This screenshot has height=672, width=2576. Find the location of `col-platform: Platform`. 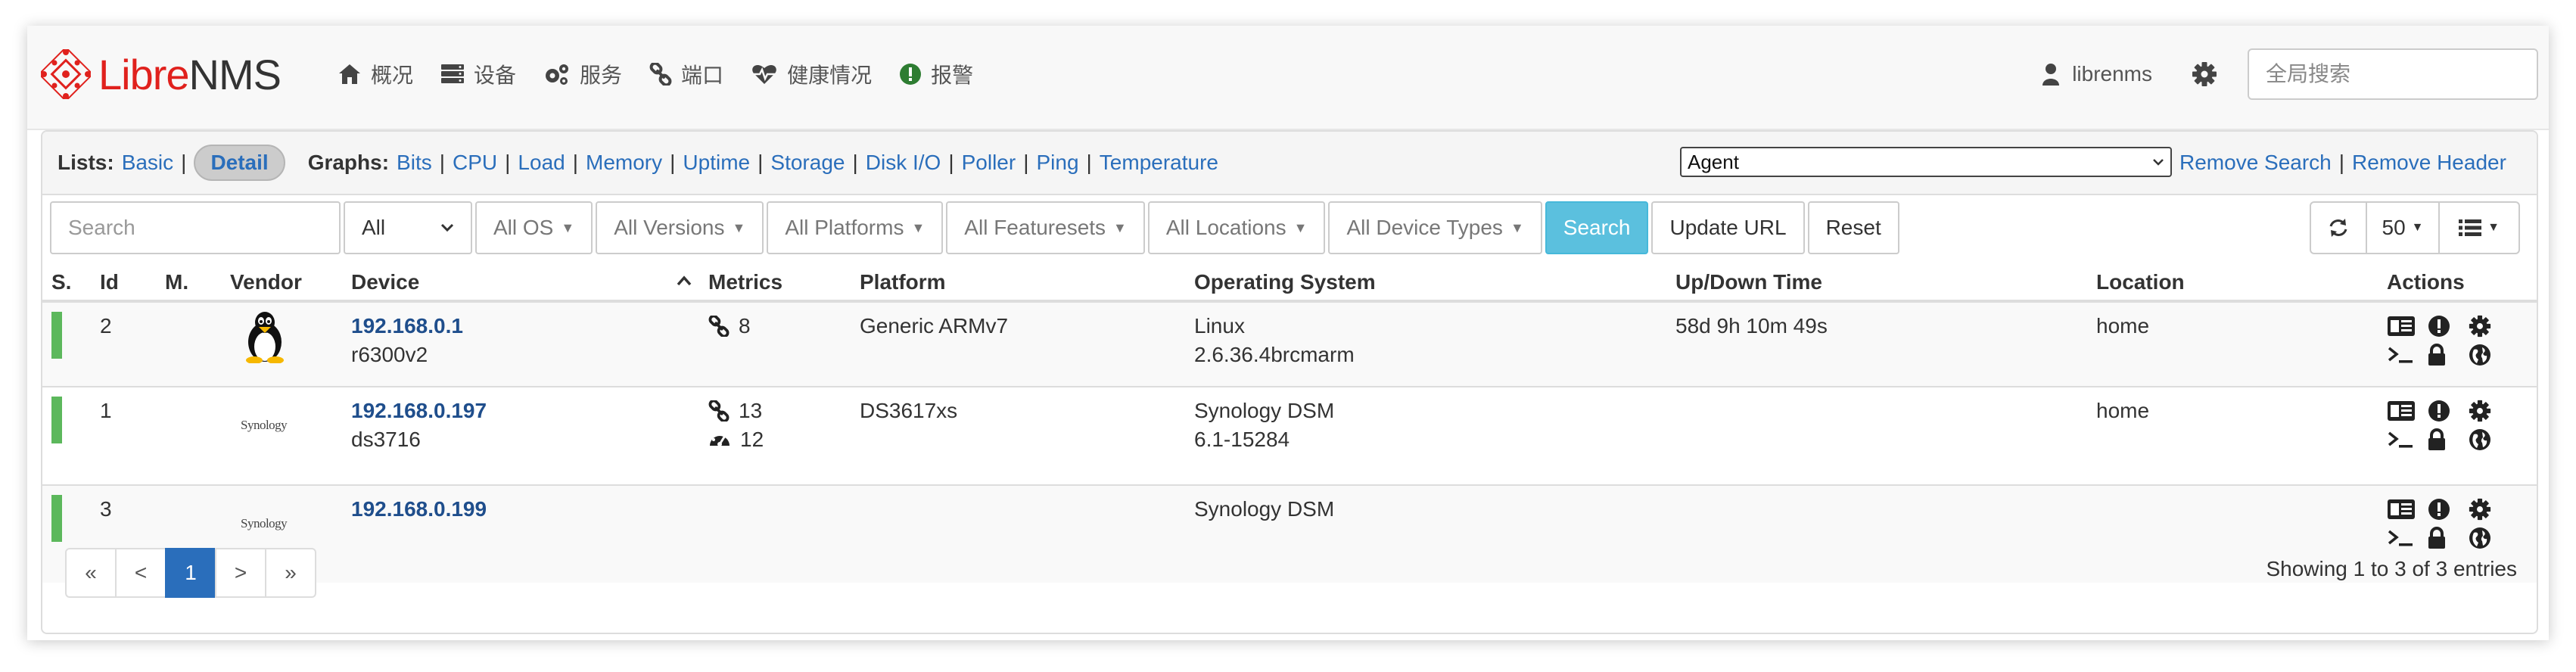

col-platform: Platform is located at coordinates (1027, 284).